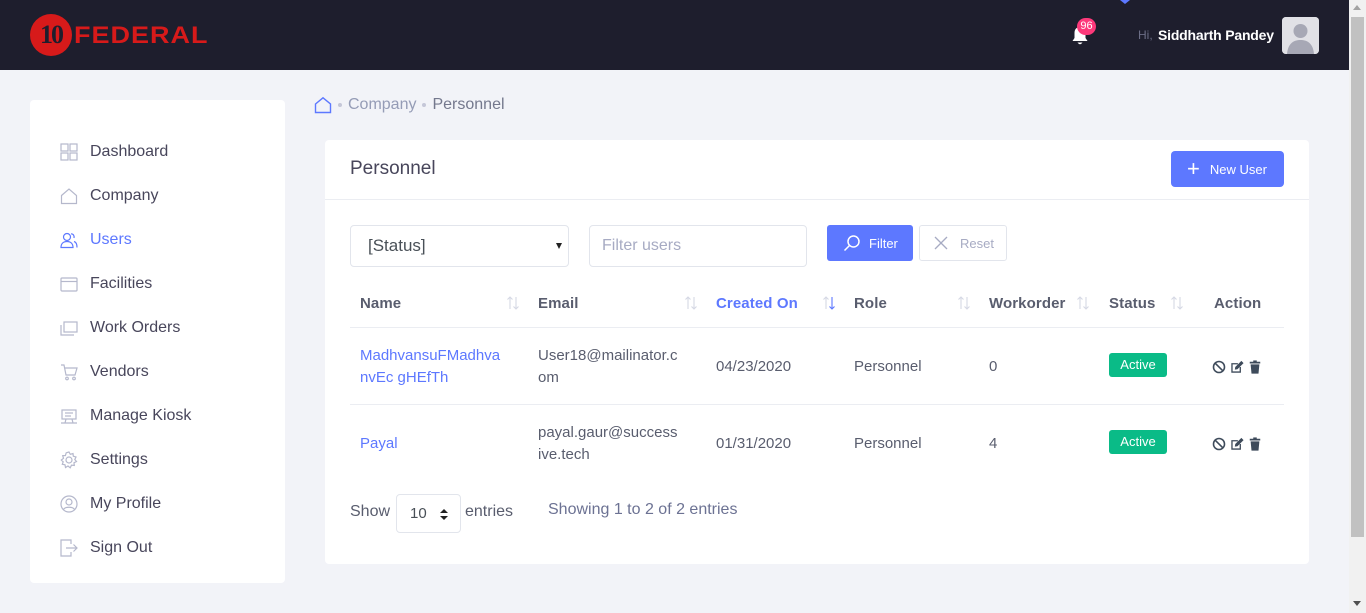  I want to click on logo-text: FEDERAL, so click(141, 35).